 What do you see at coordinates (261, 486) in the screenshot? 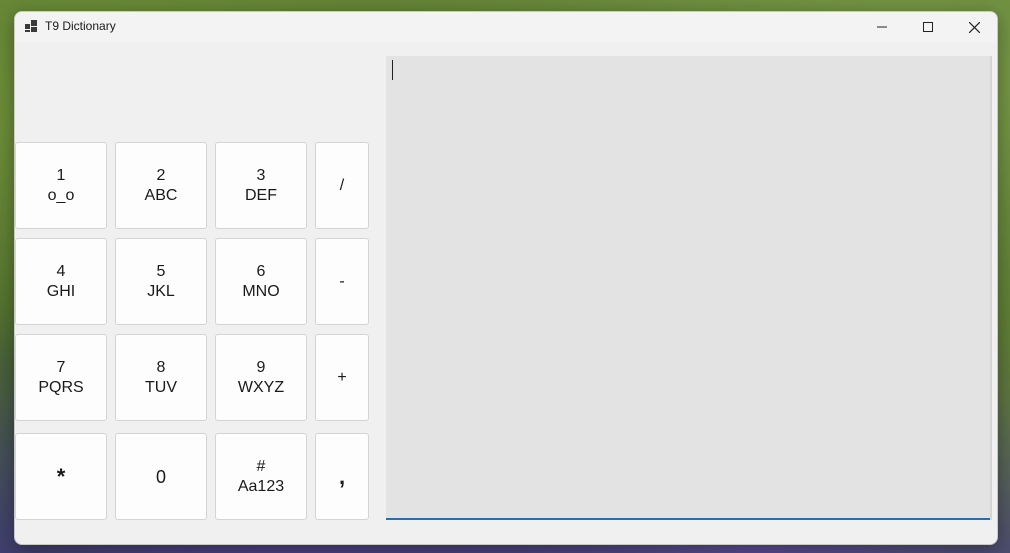
I see `key-hash-mode: Aa123` at bounding box center [261, 486].